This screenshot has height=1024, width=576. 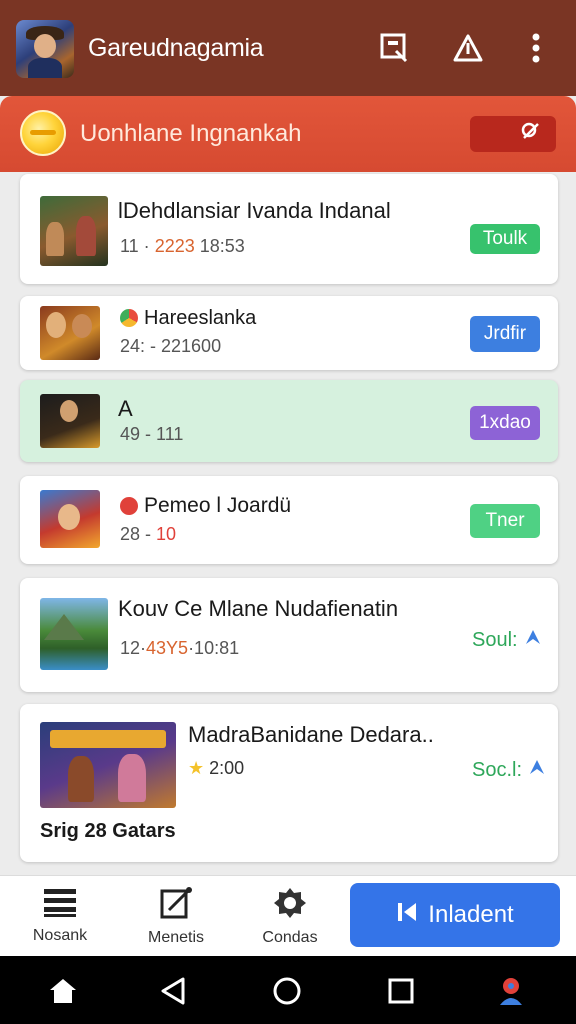 I want to click on action-button: Tner, so click(x=505, y=521).